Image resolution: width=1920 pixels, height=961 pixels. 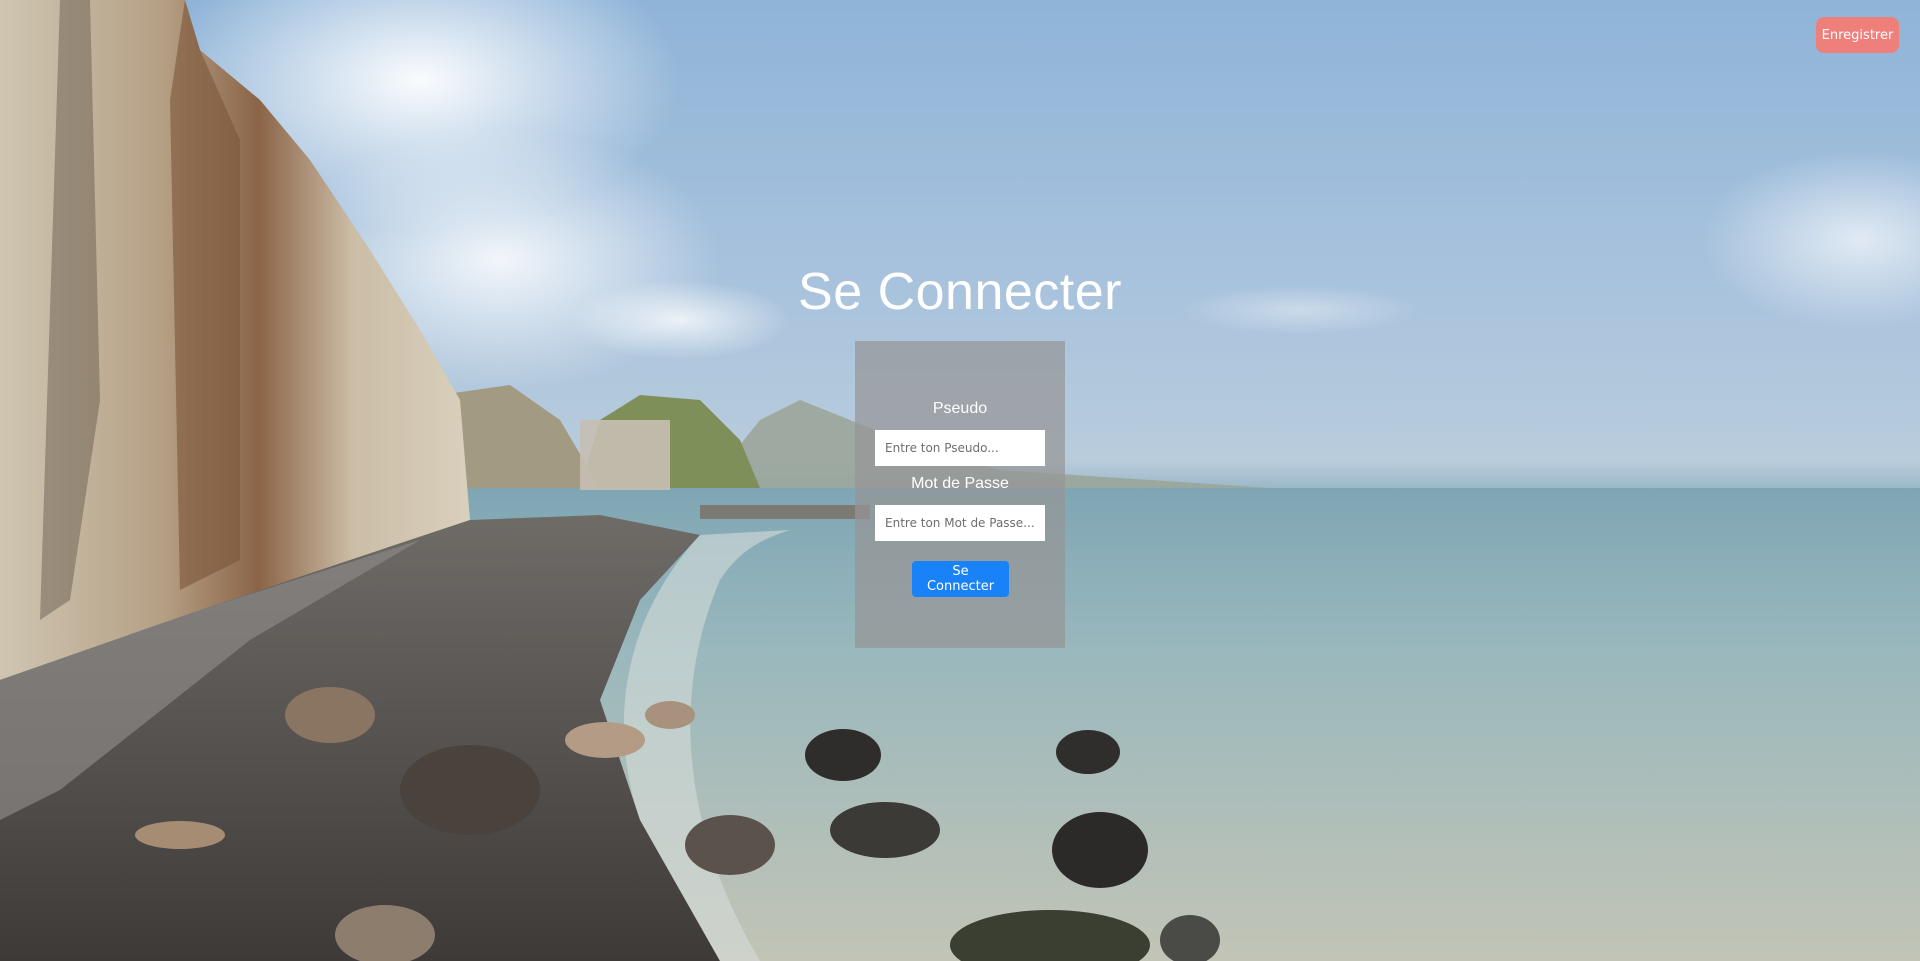 I want to click on login-form: Pseudo Mot de Passe Se Connecter, so click(x=960, y=494).